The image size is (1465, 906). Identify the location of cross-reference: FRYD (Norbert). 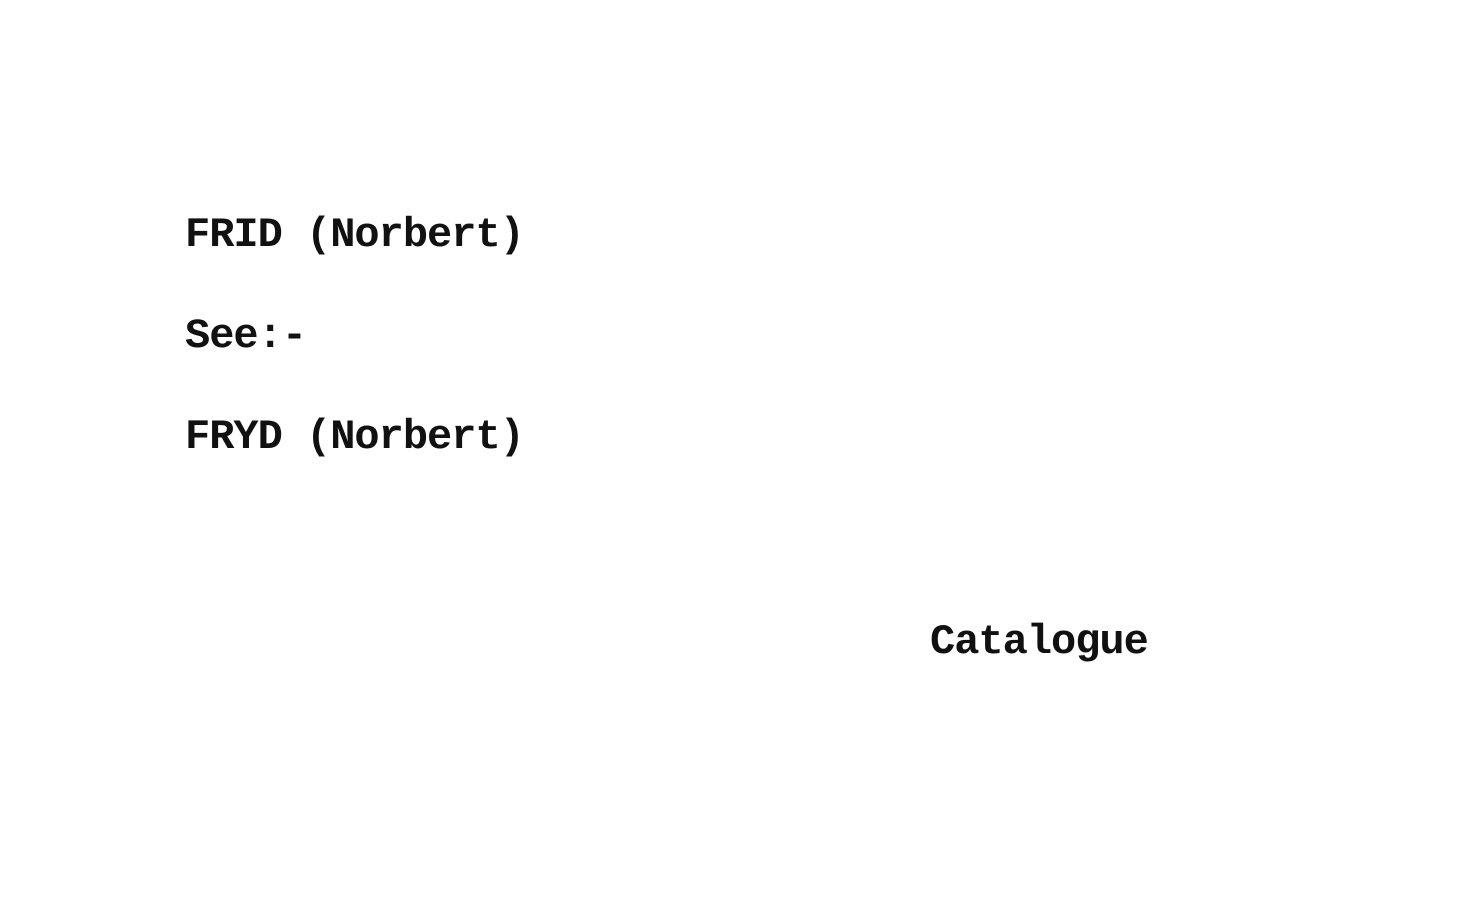
(355, 437).